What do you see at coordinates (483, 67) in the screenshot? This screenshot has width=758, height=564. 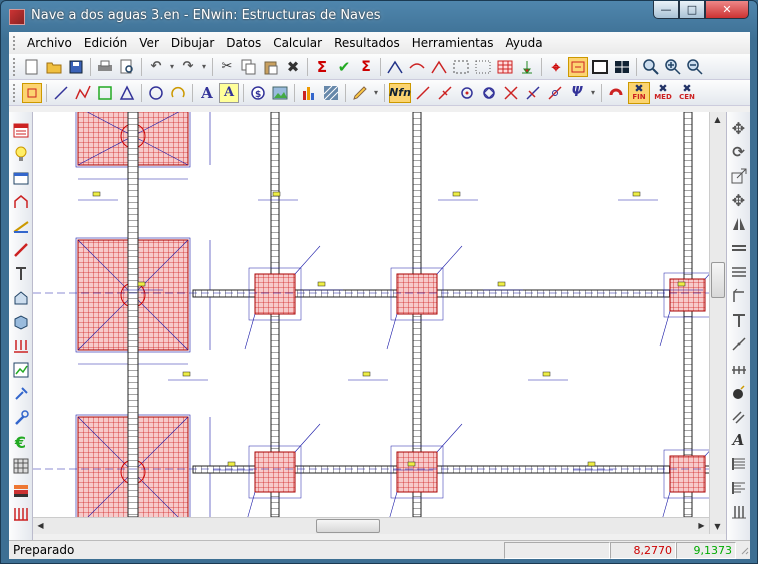 I see `select-icon` at bounding box center [483, 67].